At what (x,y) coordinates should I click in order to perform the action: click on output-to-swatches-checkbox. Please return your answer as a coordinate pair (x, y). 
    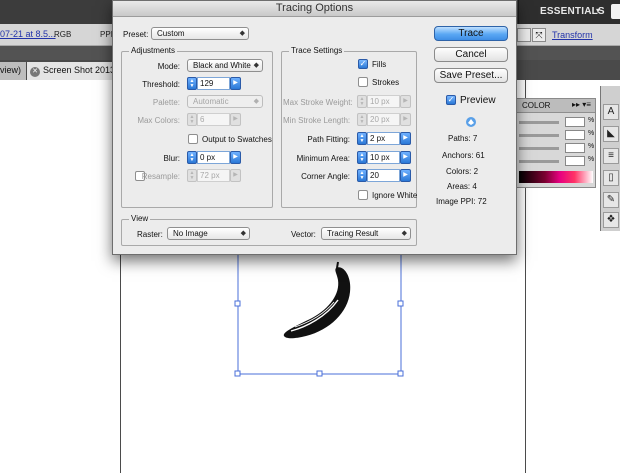
    Looking at the image, I should click on (193, 139).